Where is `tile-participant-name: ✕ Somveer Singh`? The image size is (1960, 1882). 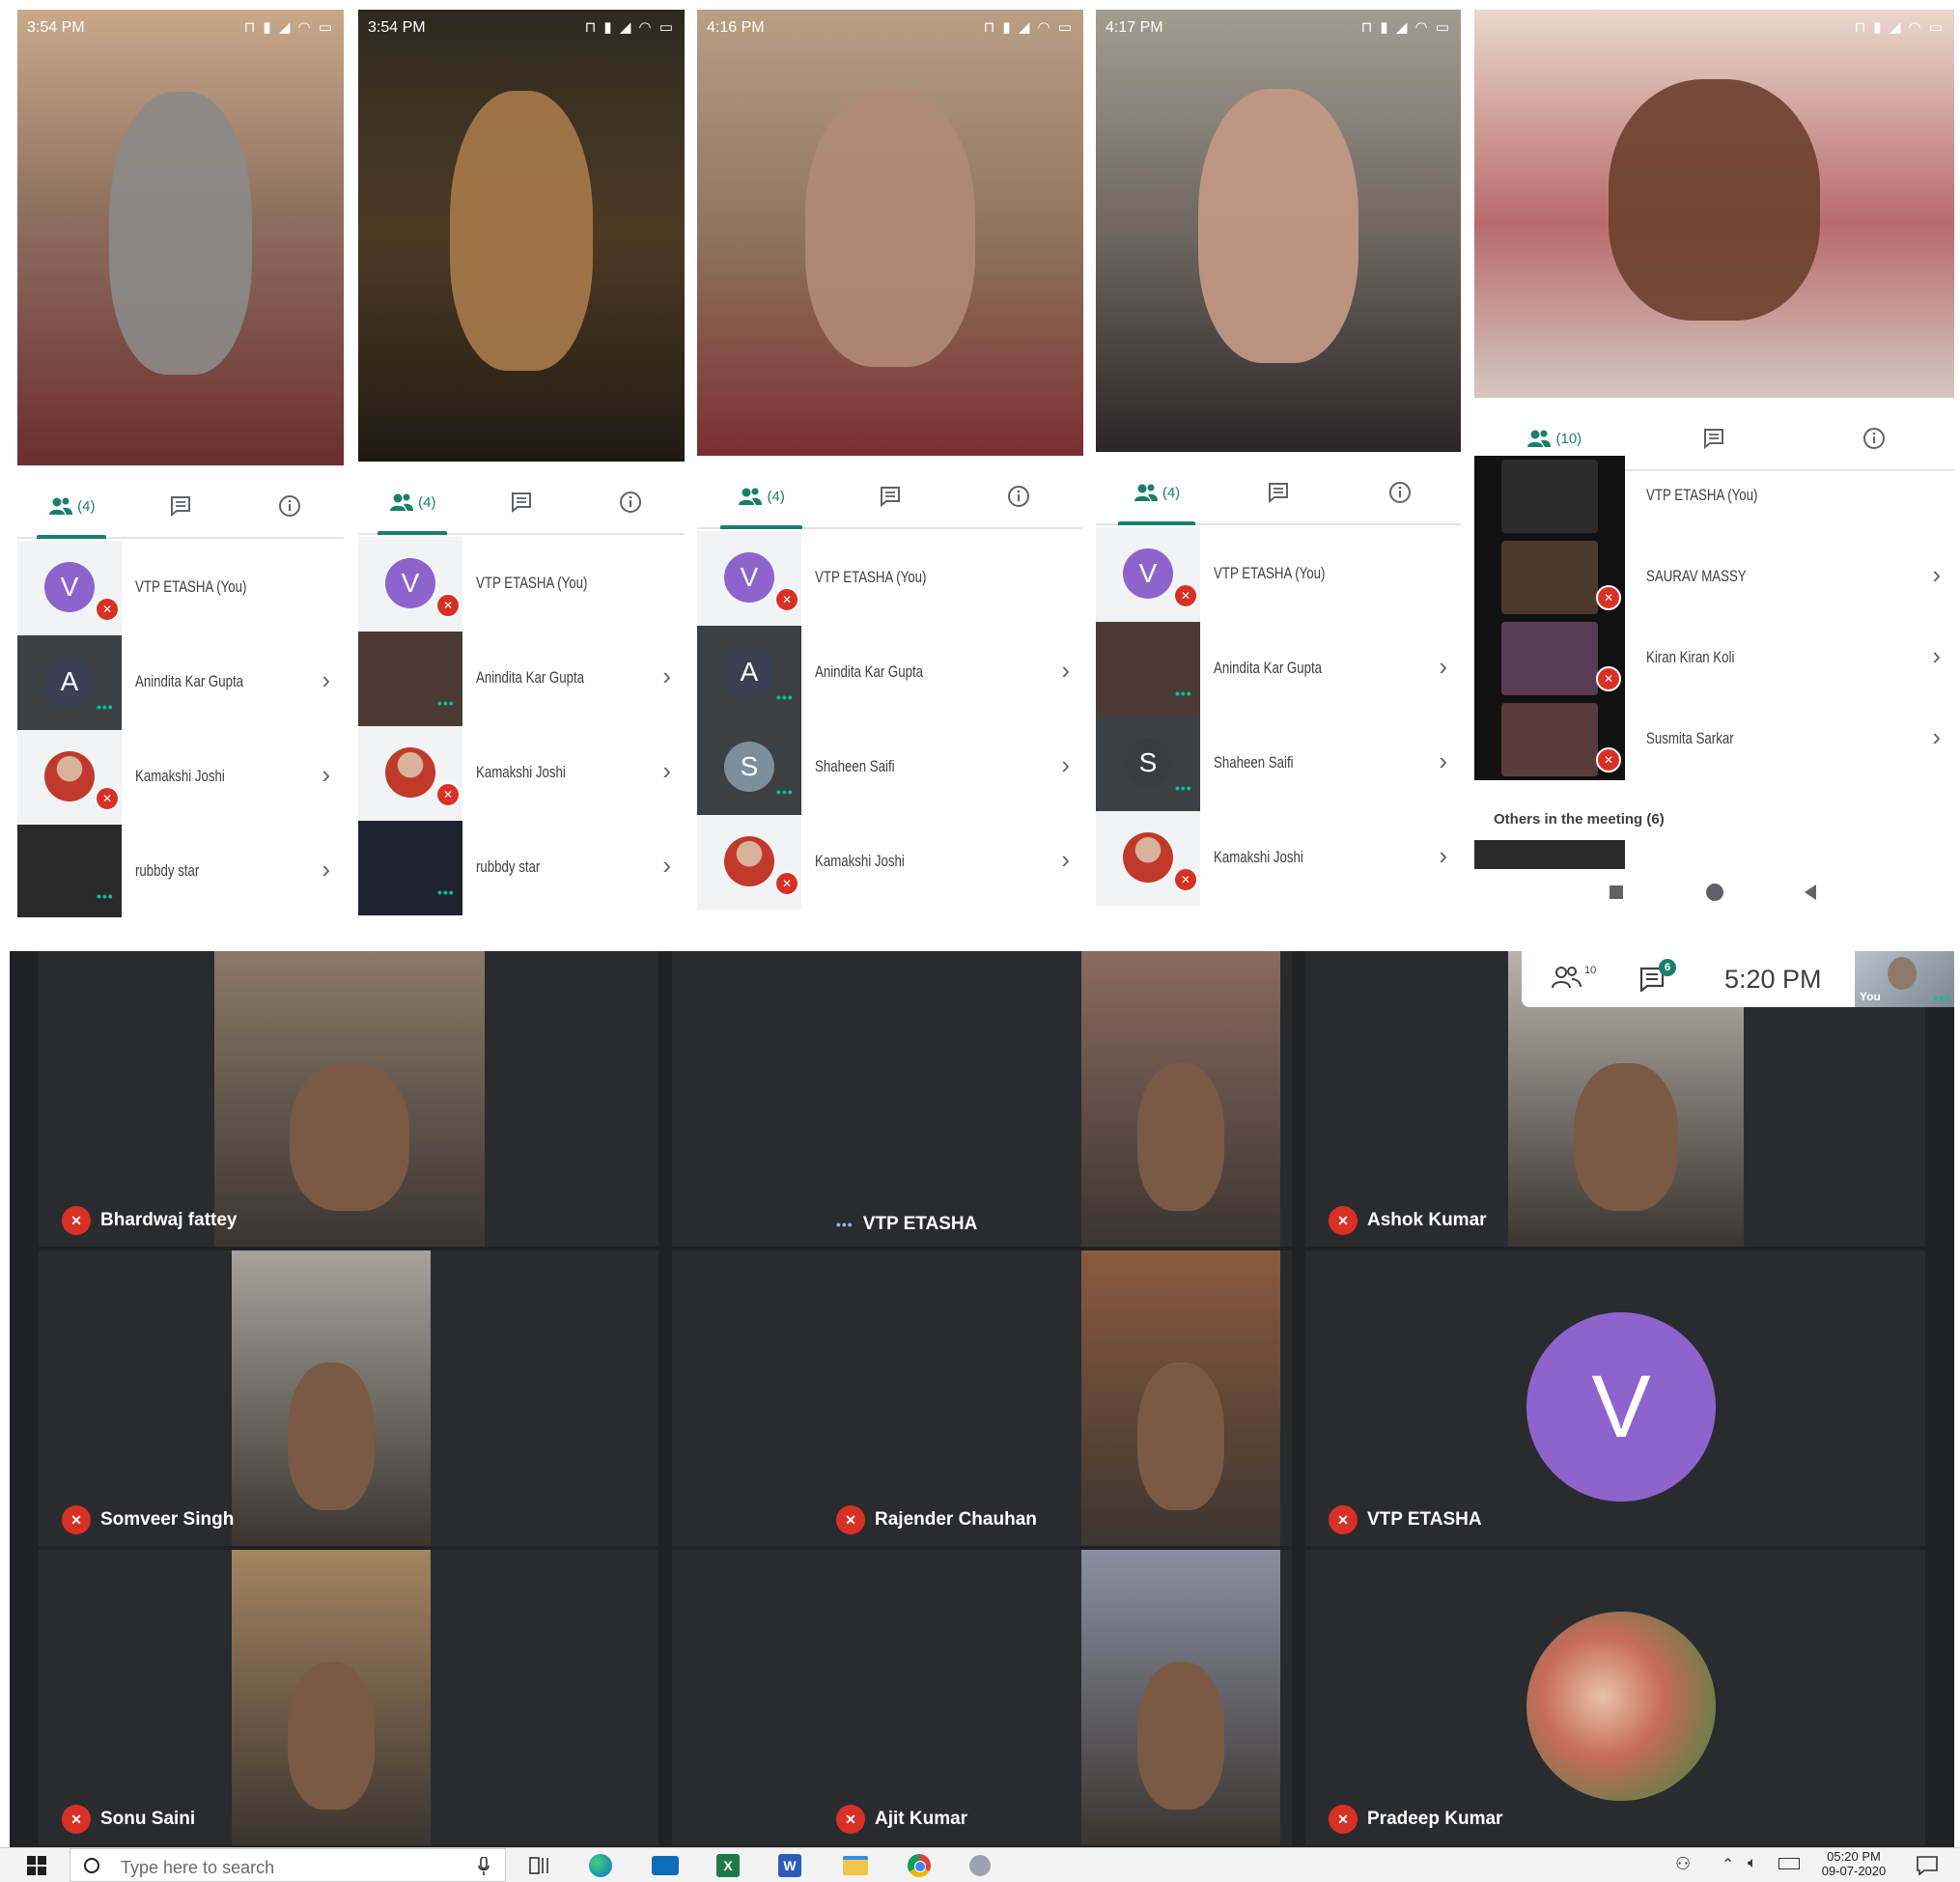
tile-participant-name: ✕ Somveer Singh is located at coordinates (148, 1519).